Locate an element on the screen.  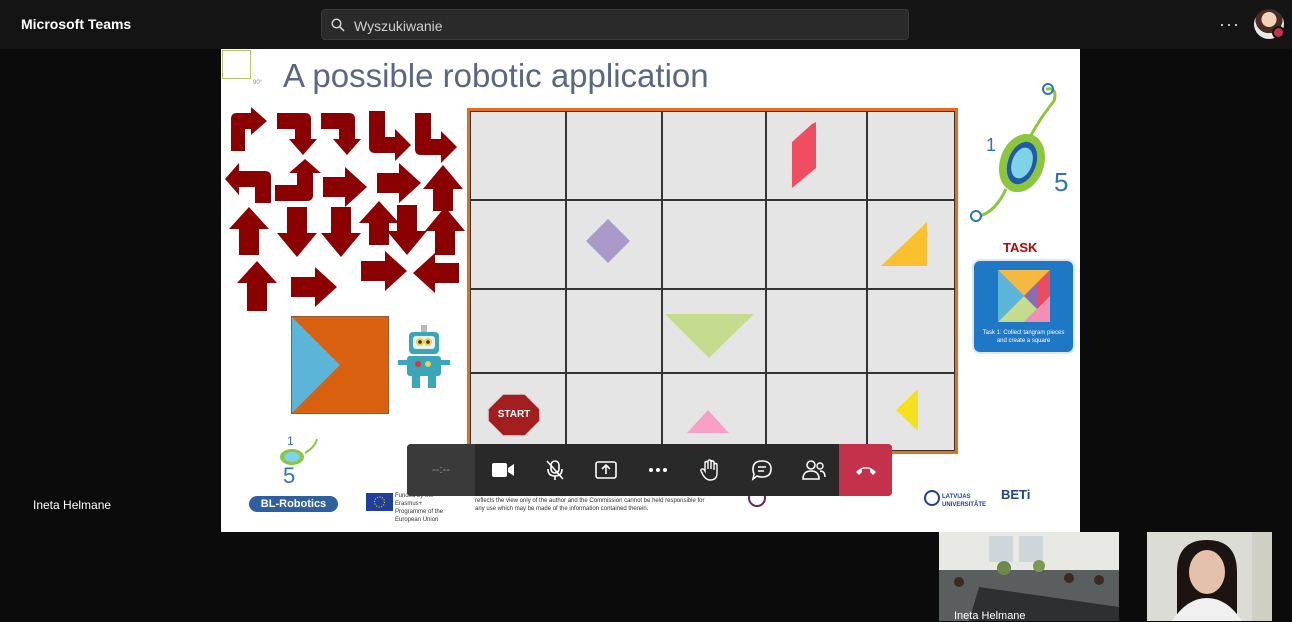
raise-hand-icon is located at coordinates (709, 470).